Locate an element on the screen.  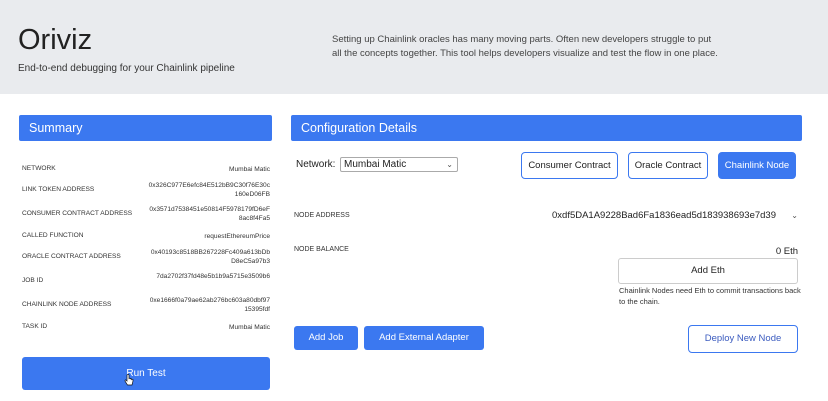
node-balance-label: NODE BALANCE is located at coordinates (321, 249).